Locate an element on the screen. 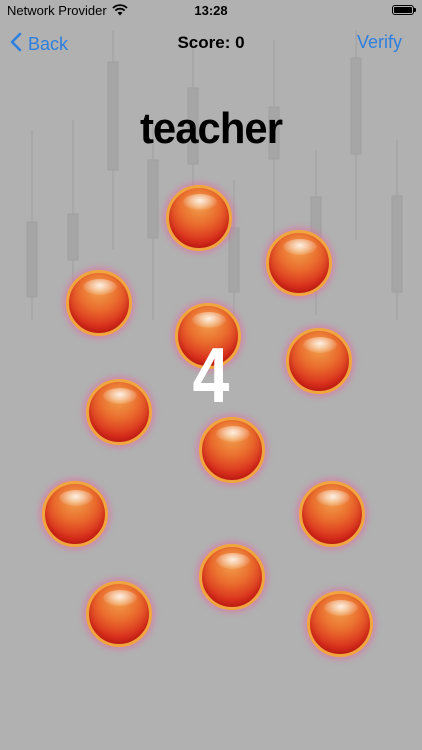 Image resolution: width=422 pixels, height=750 pixels. target-word: teacher is located at coordinates (211, 128).